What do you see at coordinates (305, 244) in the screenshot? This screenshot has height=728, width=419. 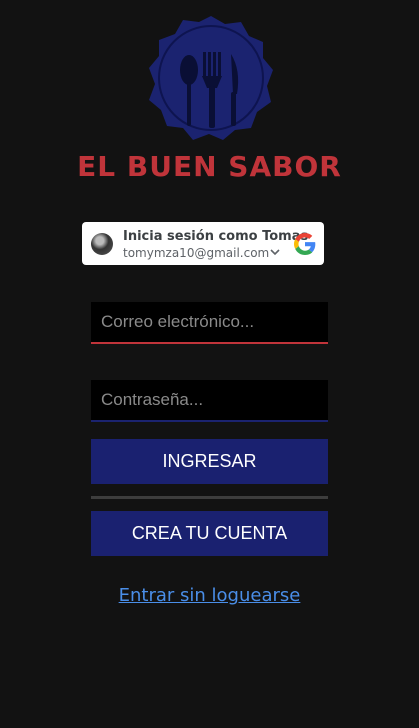 I see `google-icon` at bounding box center [305, 244].